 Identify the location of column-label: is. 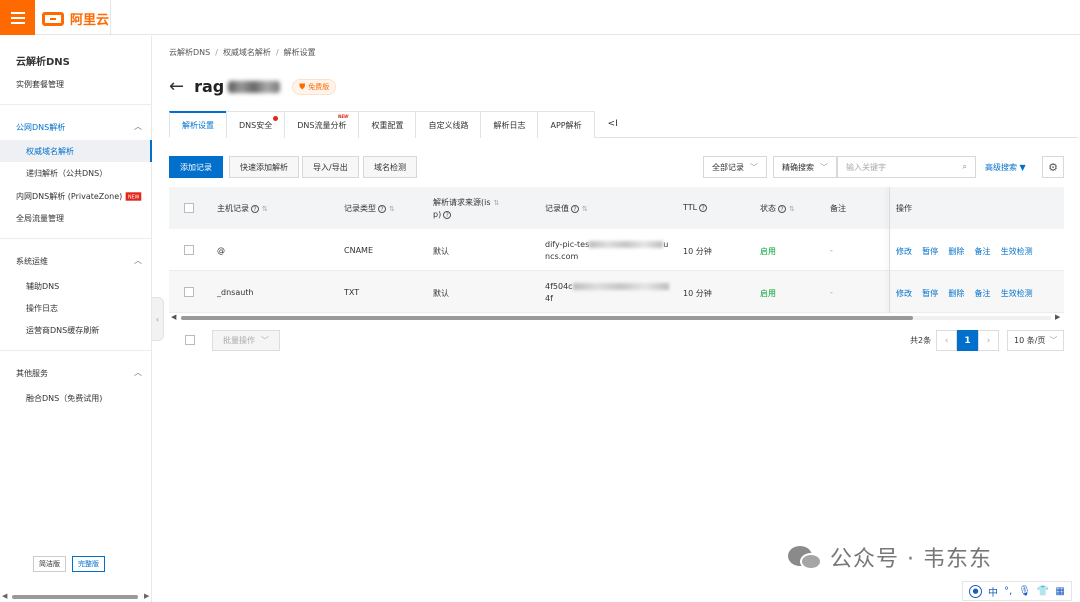
(487, 202).